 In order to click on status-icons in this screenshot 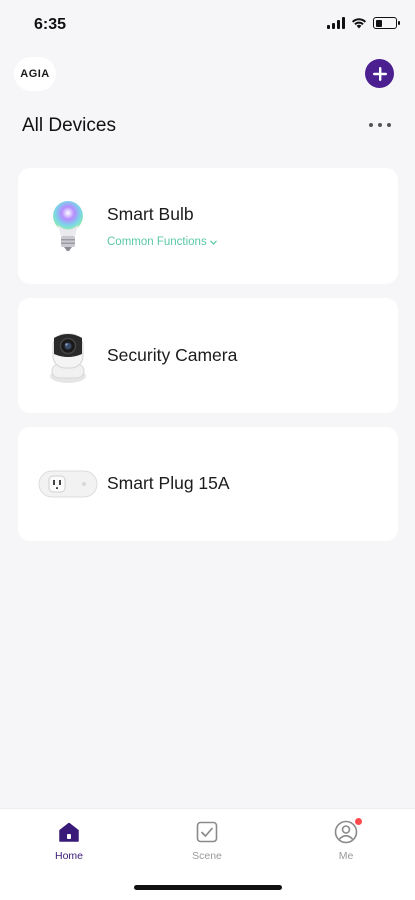, I will do `click(363, 23)`.